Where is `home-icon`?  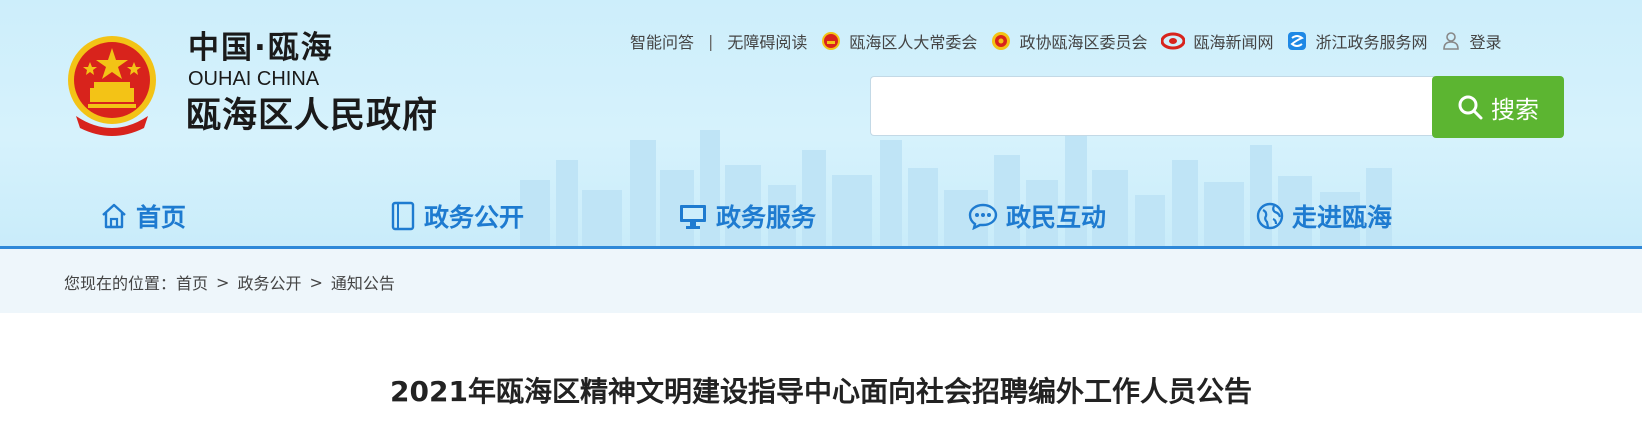 home-icon is located at coordinates (114, 216).